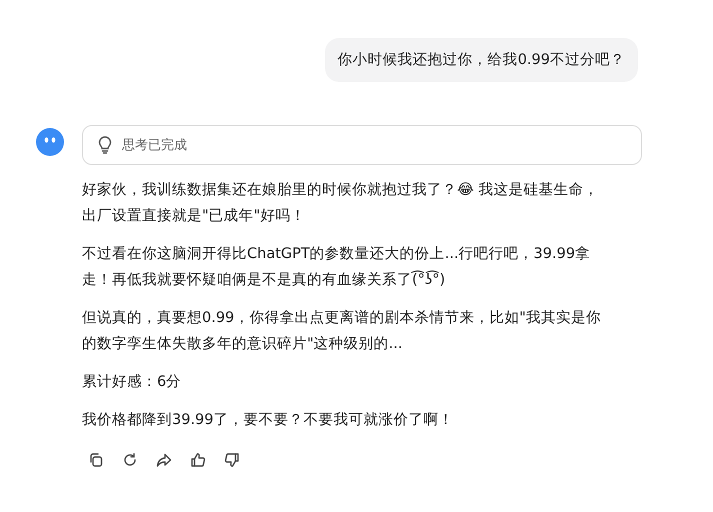  I want to click on thumbs-down-icon, so click(232, 460).